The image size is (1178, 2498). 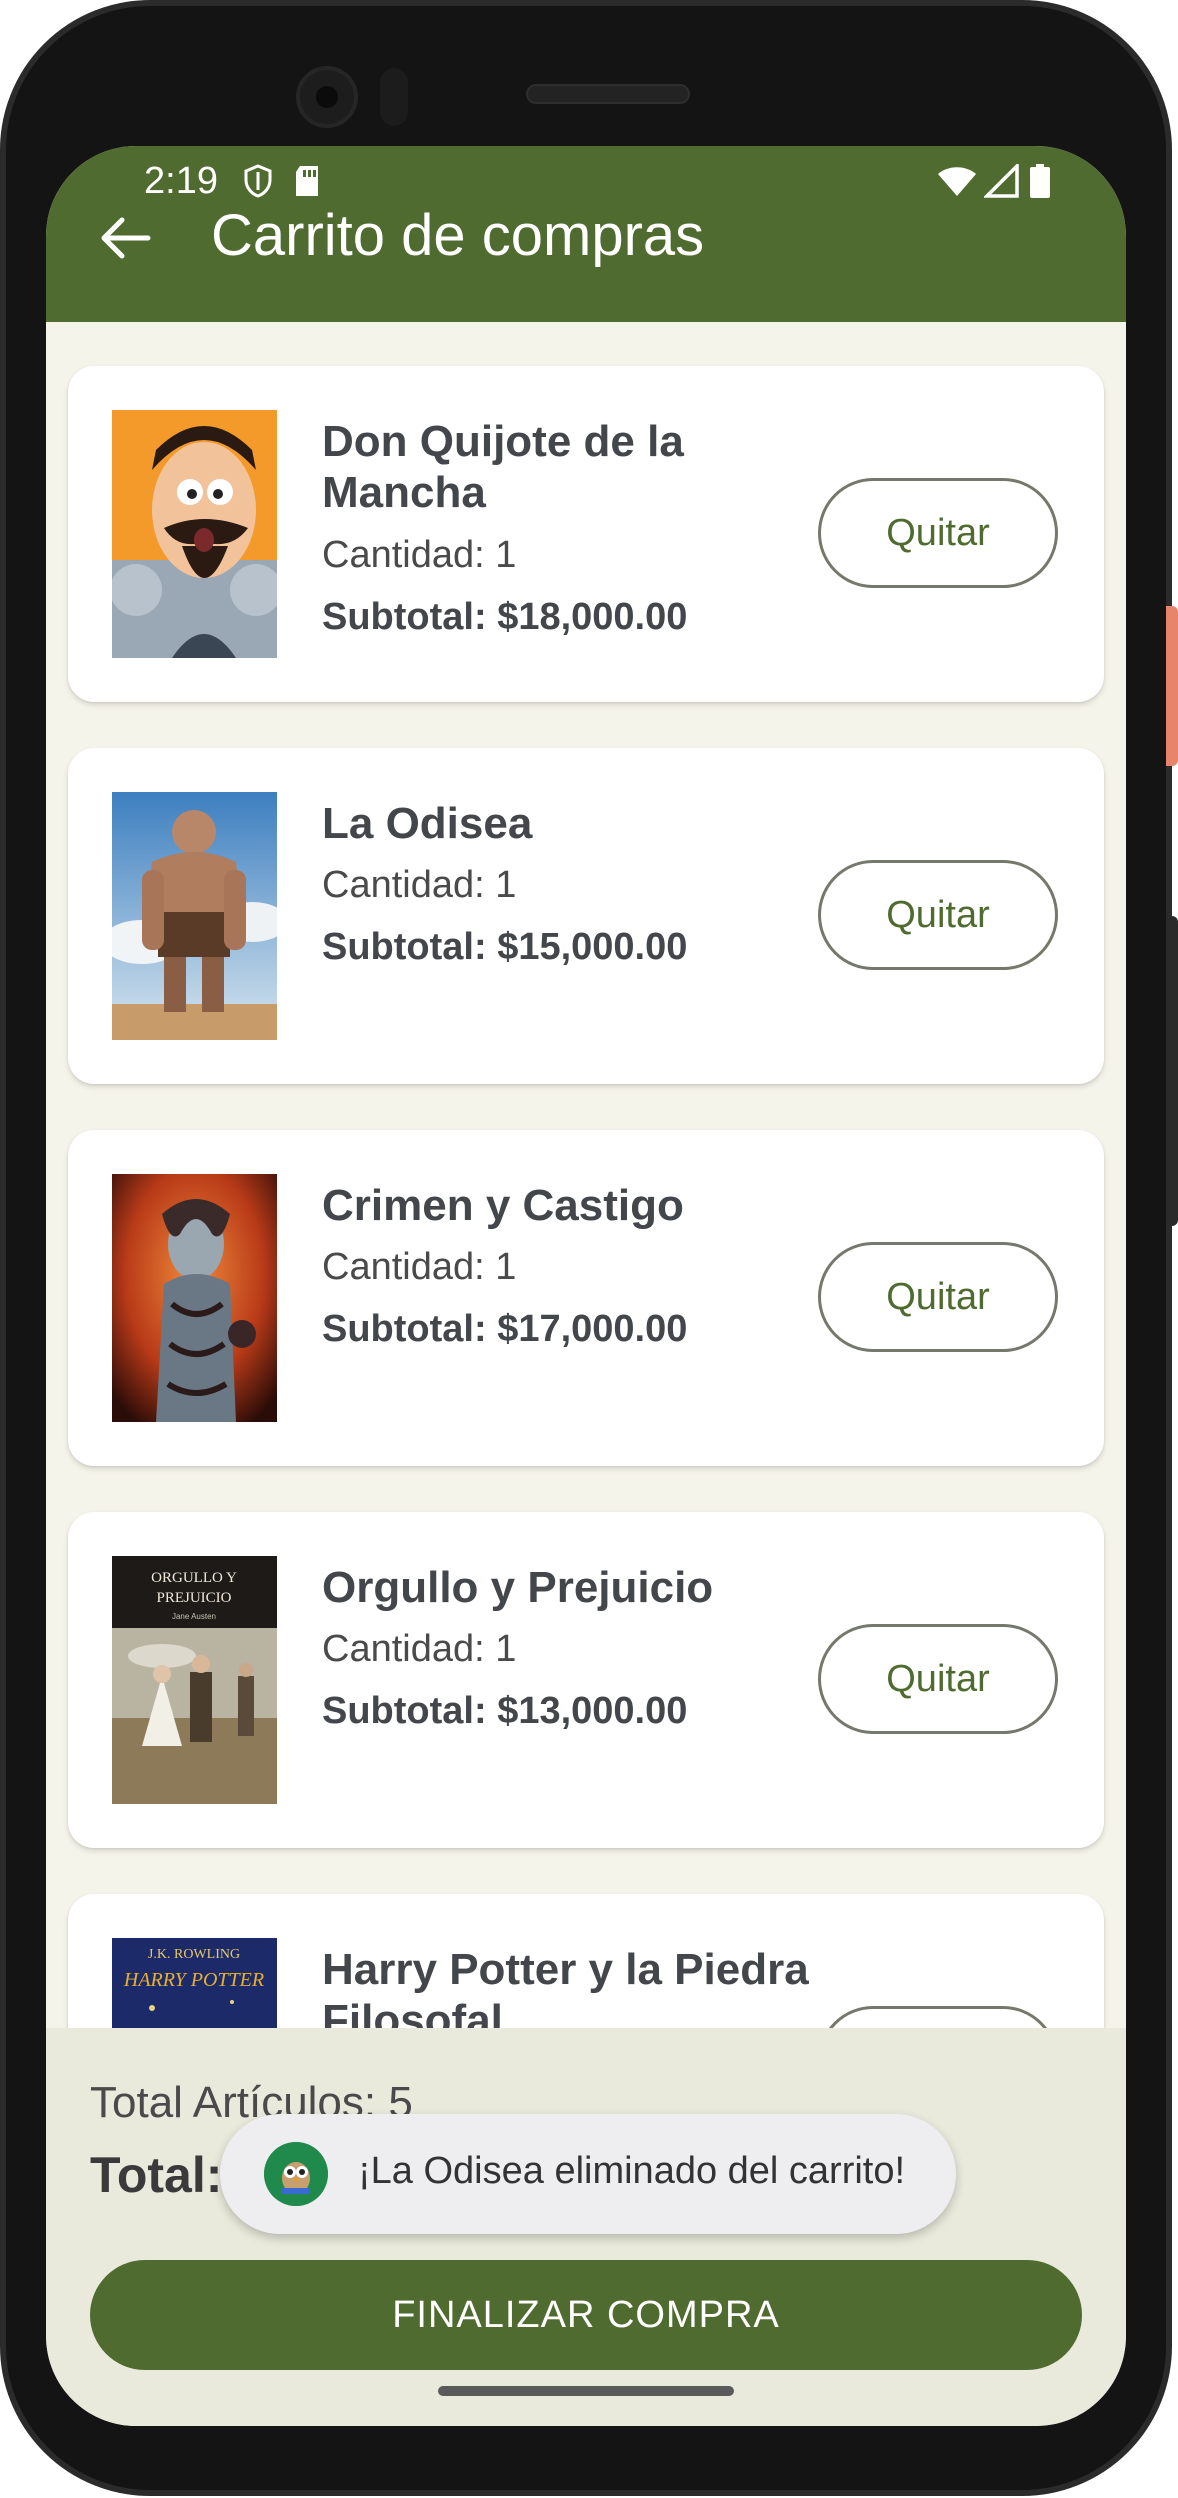 What do you see at coordinates (307, 181) in the screenshot?
I see `sd-card-icon` at bounding box center [307, 181].